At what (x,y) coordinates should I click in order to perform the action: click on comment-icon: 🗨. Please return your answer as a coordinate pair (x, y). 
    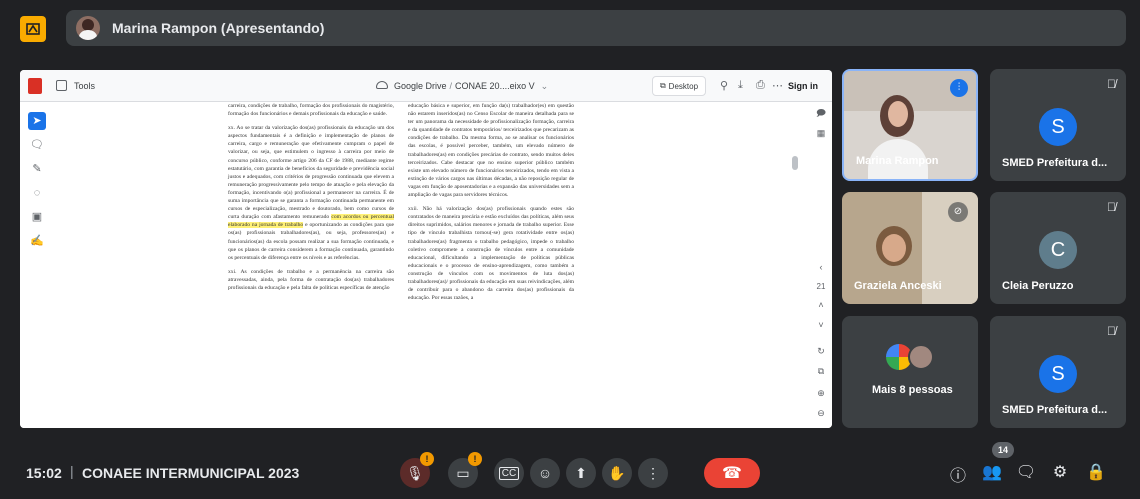
    Looking at the image, I should click on (37, 145).